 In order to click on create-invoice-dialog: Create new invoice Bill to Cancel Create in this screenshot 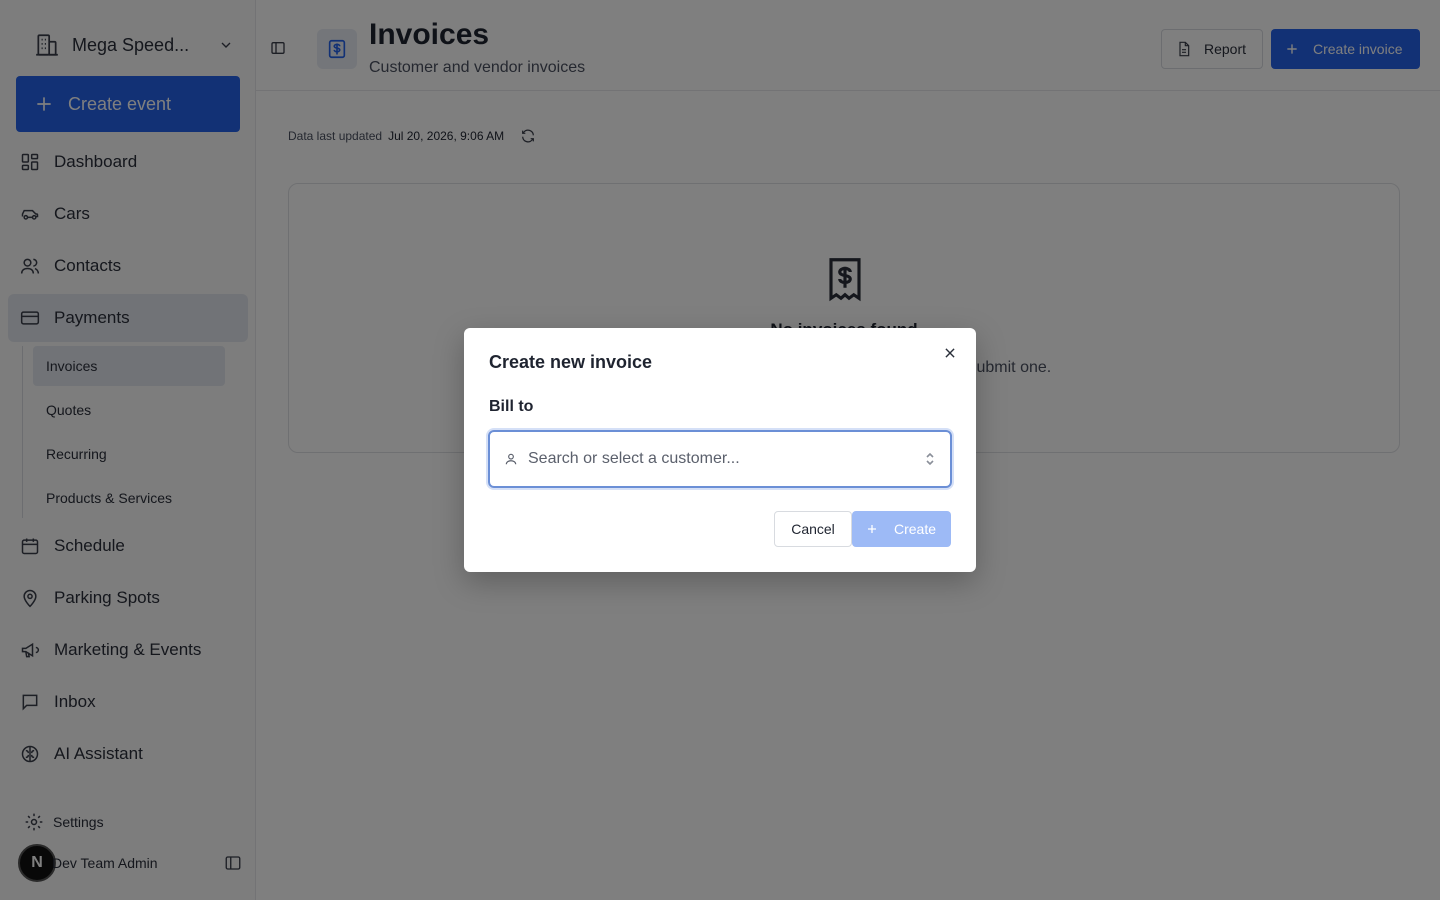, I will do `click(720, 450)`.